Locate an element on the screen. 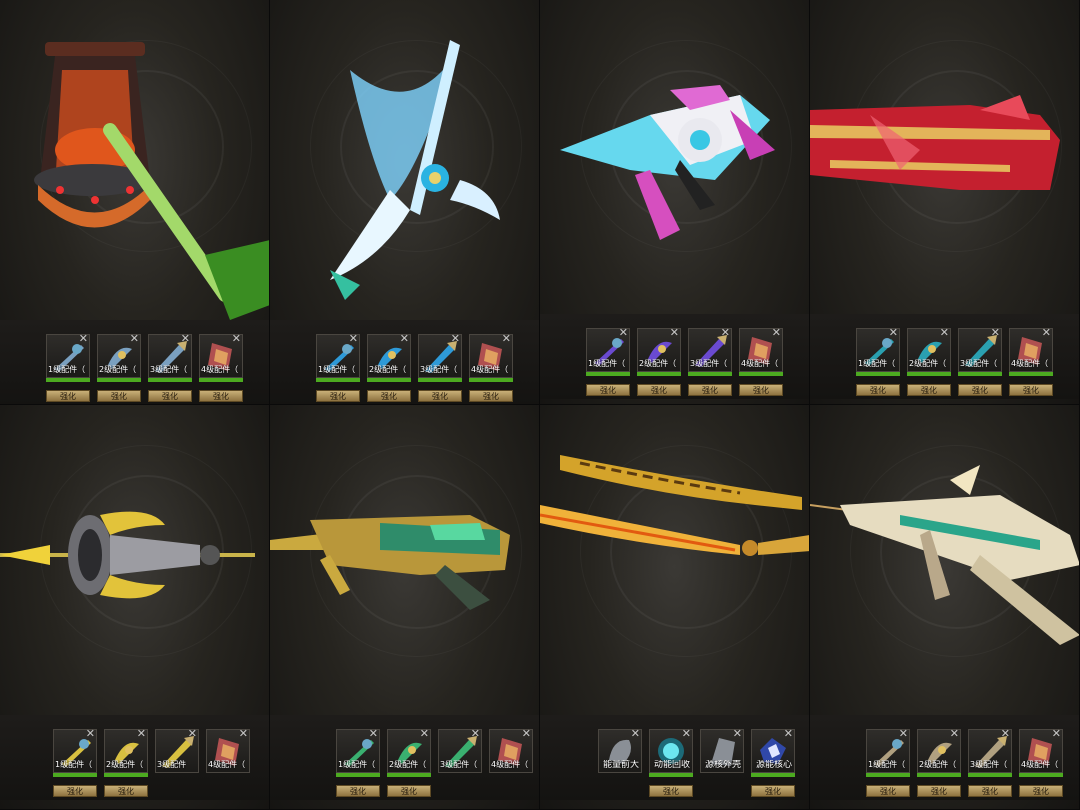  part-slot-1: ✕ 能量前大 is located at coordinates (620, 762).